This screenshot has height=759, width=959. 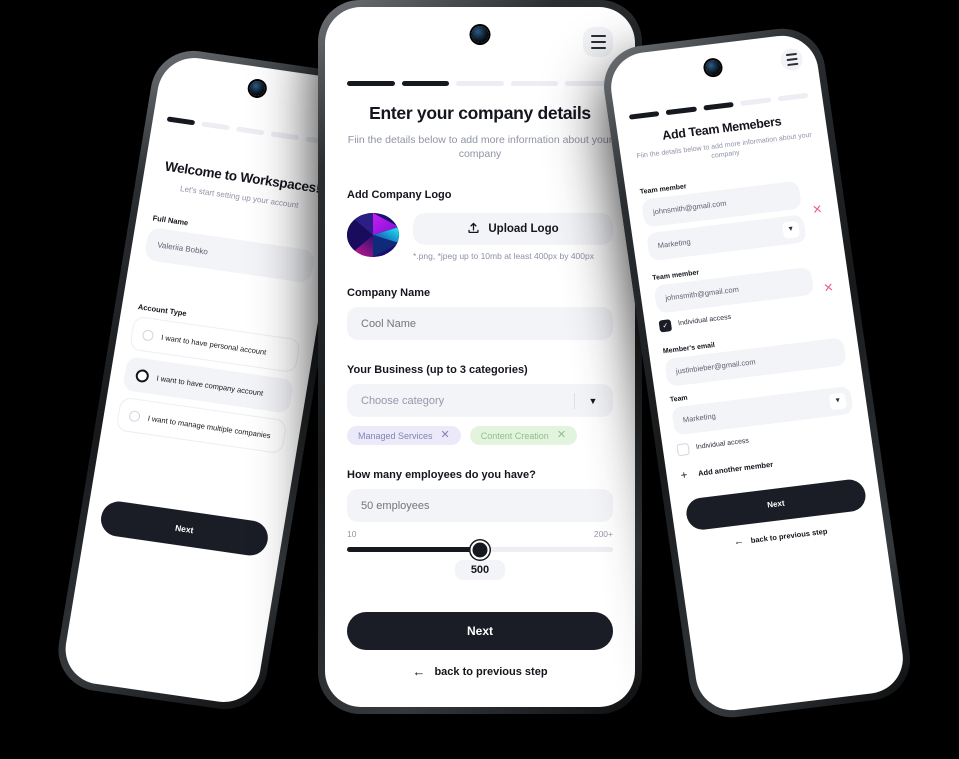 I want to click on category-placeholder: Choose category, so click(x=403, y=400).